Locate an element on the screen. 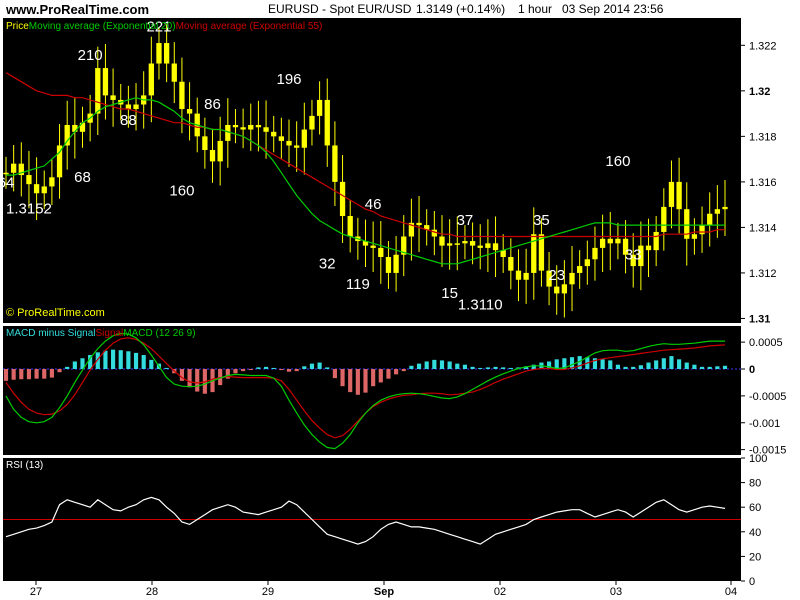 The image size is (800, 600). x-tick-label: 29 is located at coordinates (268, 592).